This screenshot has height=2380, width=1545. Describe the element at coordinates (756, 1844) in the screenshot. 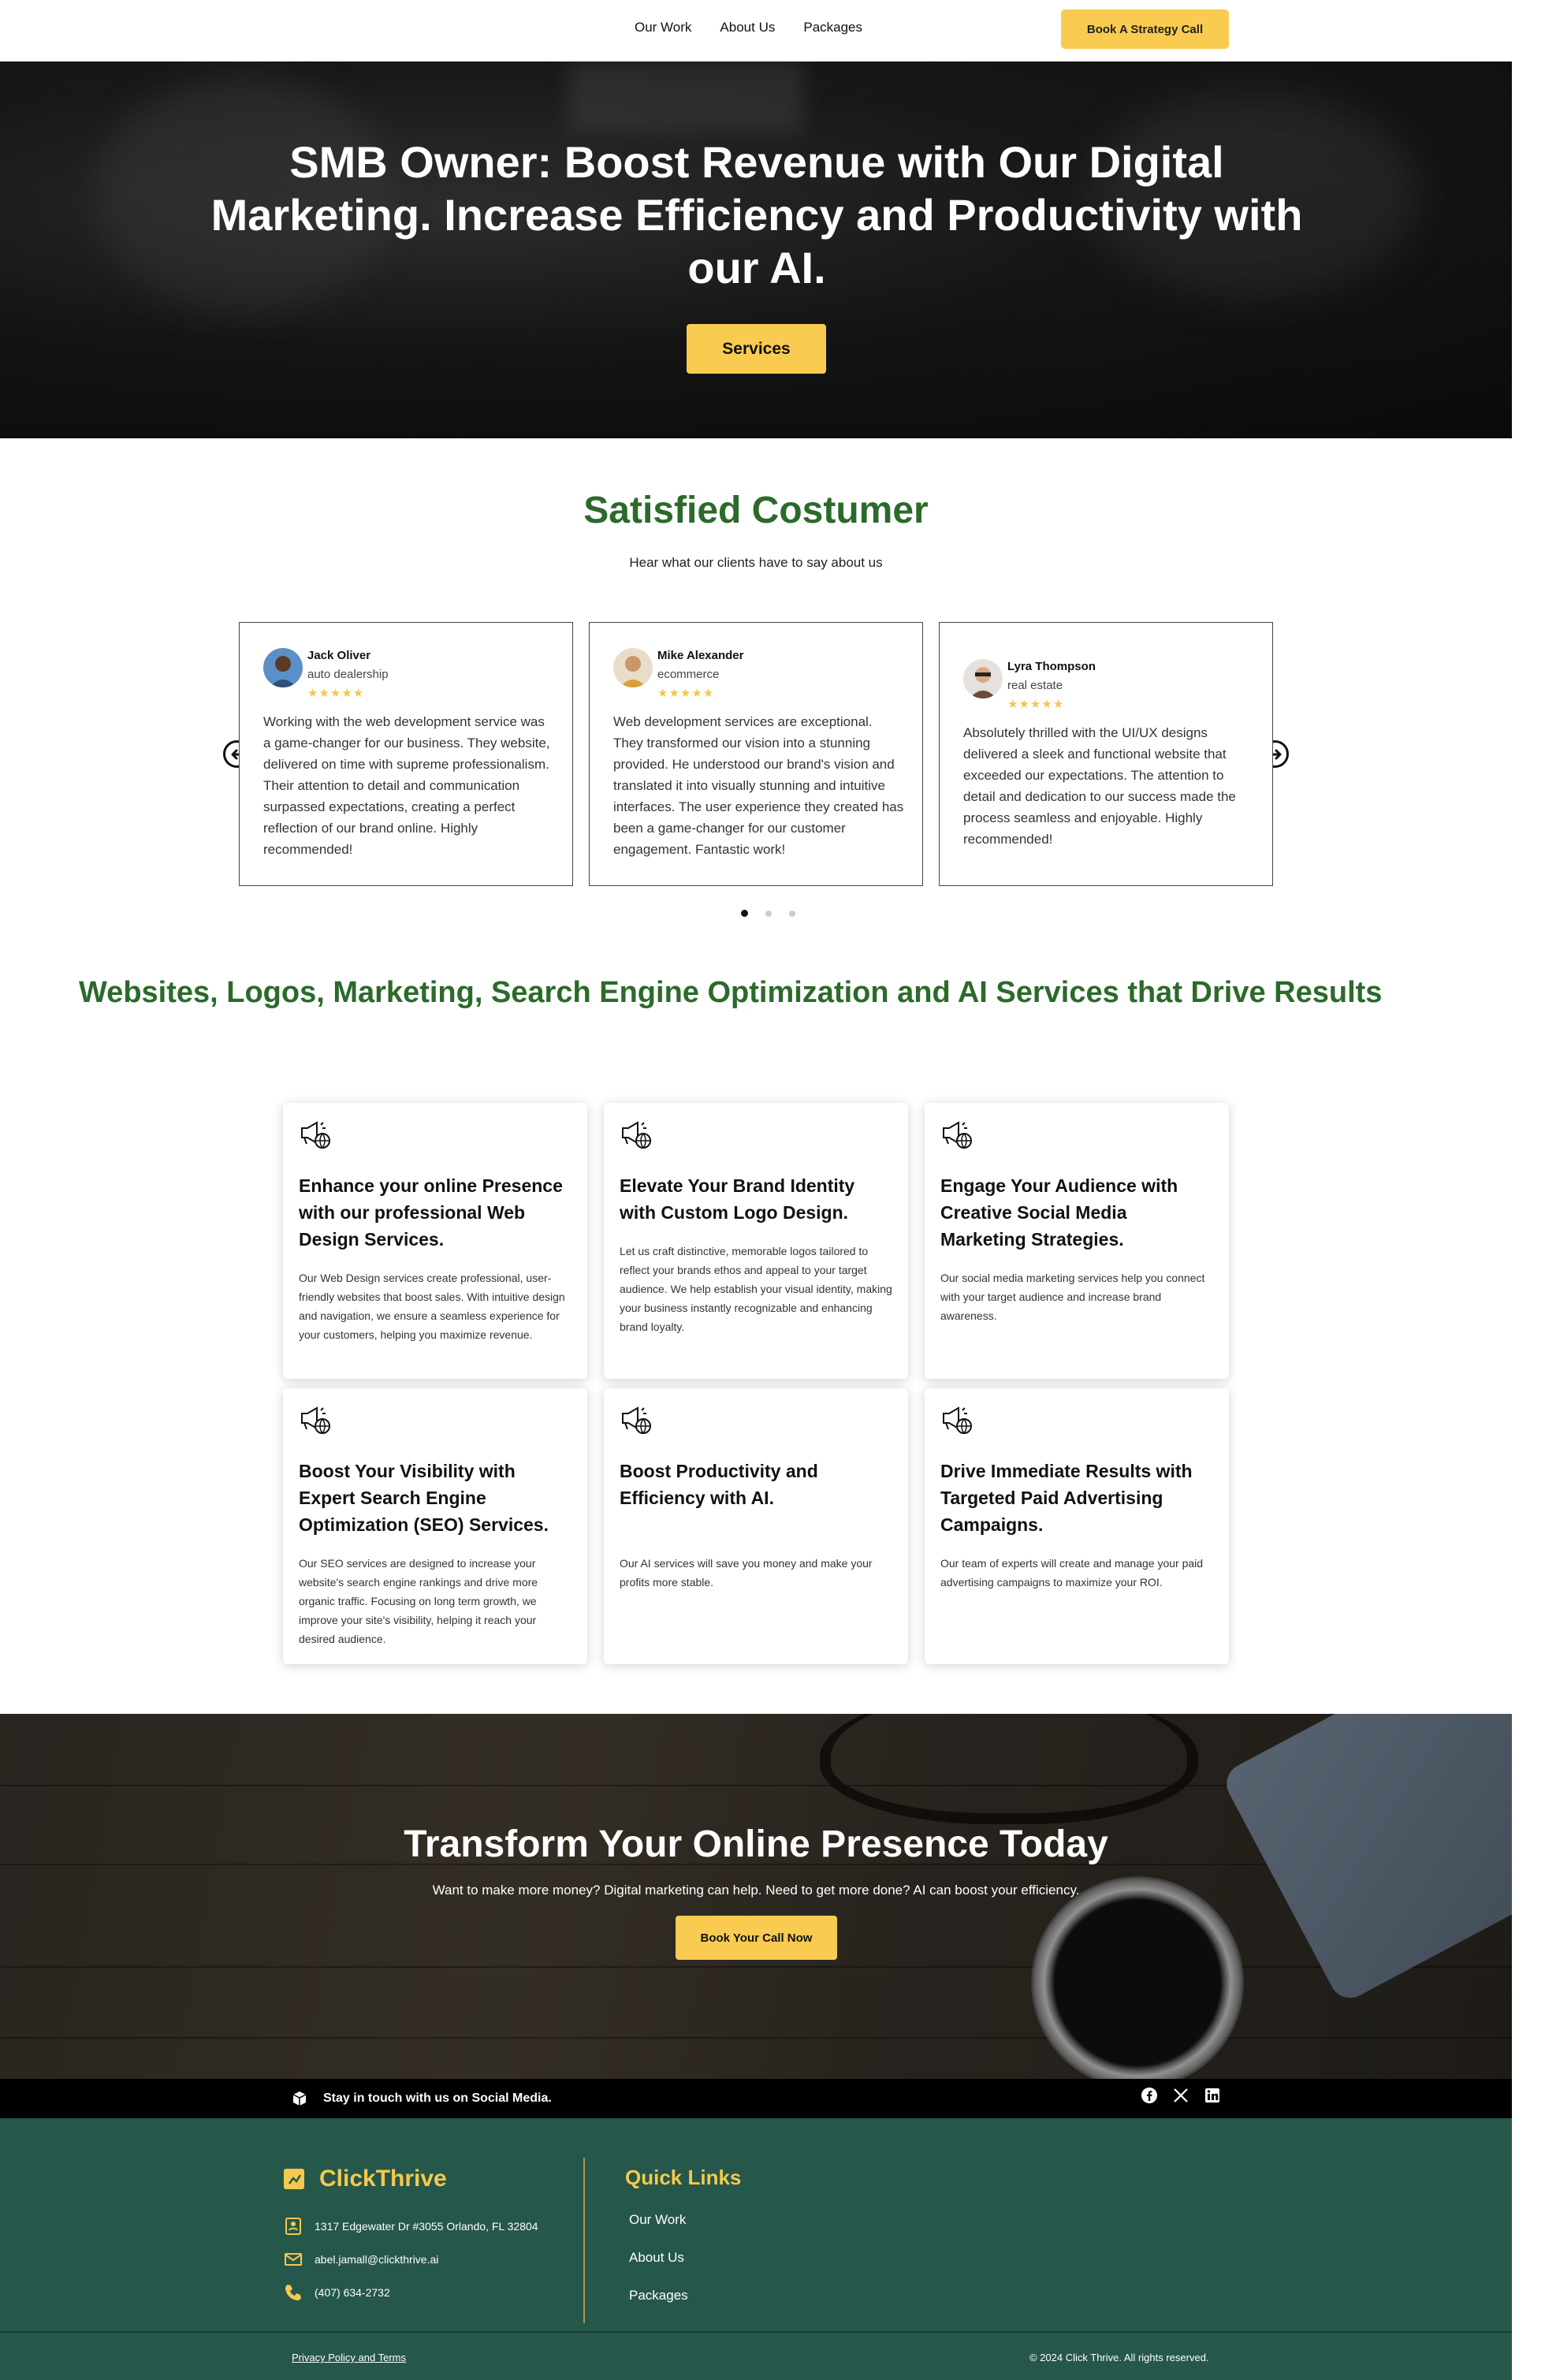

I see `cta-title: Transform Your Online Presence Today` at that location.